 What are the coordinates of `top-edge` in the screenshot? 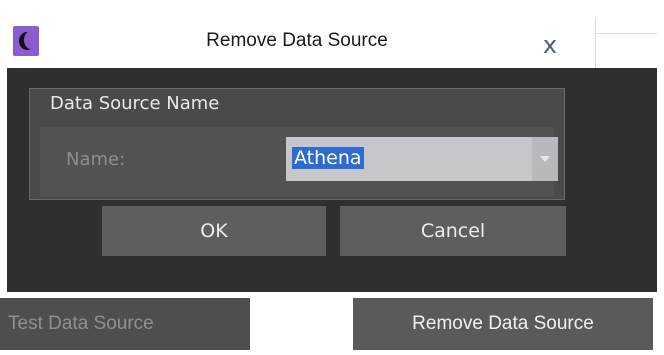 It's located at (332, 5).